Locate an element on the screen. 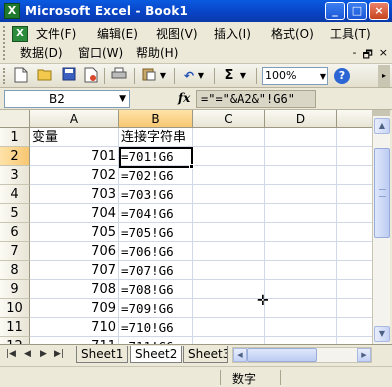 The image size is (392, 387). doc-restore-button: 🗗 is located at coordinates (367, 55).